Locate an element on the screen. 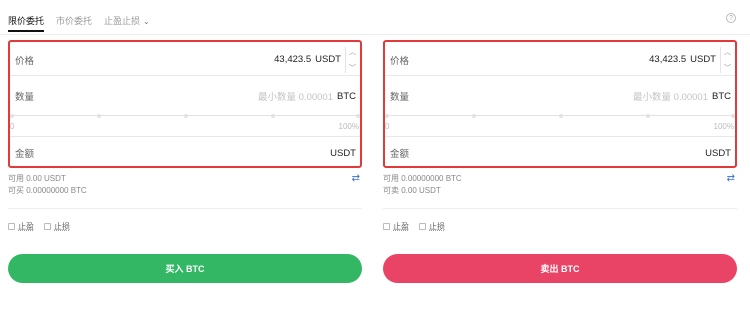  tab-limit-order: 限价委托 is located at coordinates (26, 23).